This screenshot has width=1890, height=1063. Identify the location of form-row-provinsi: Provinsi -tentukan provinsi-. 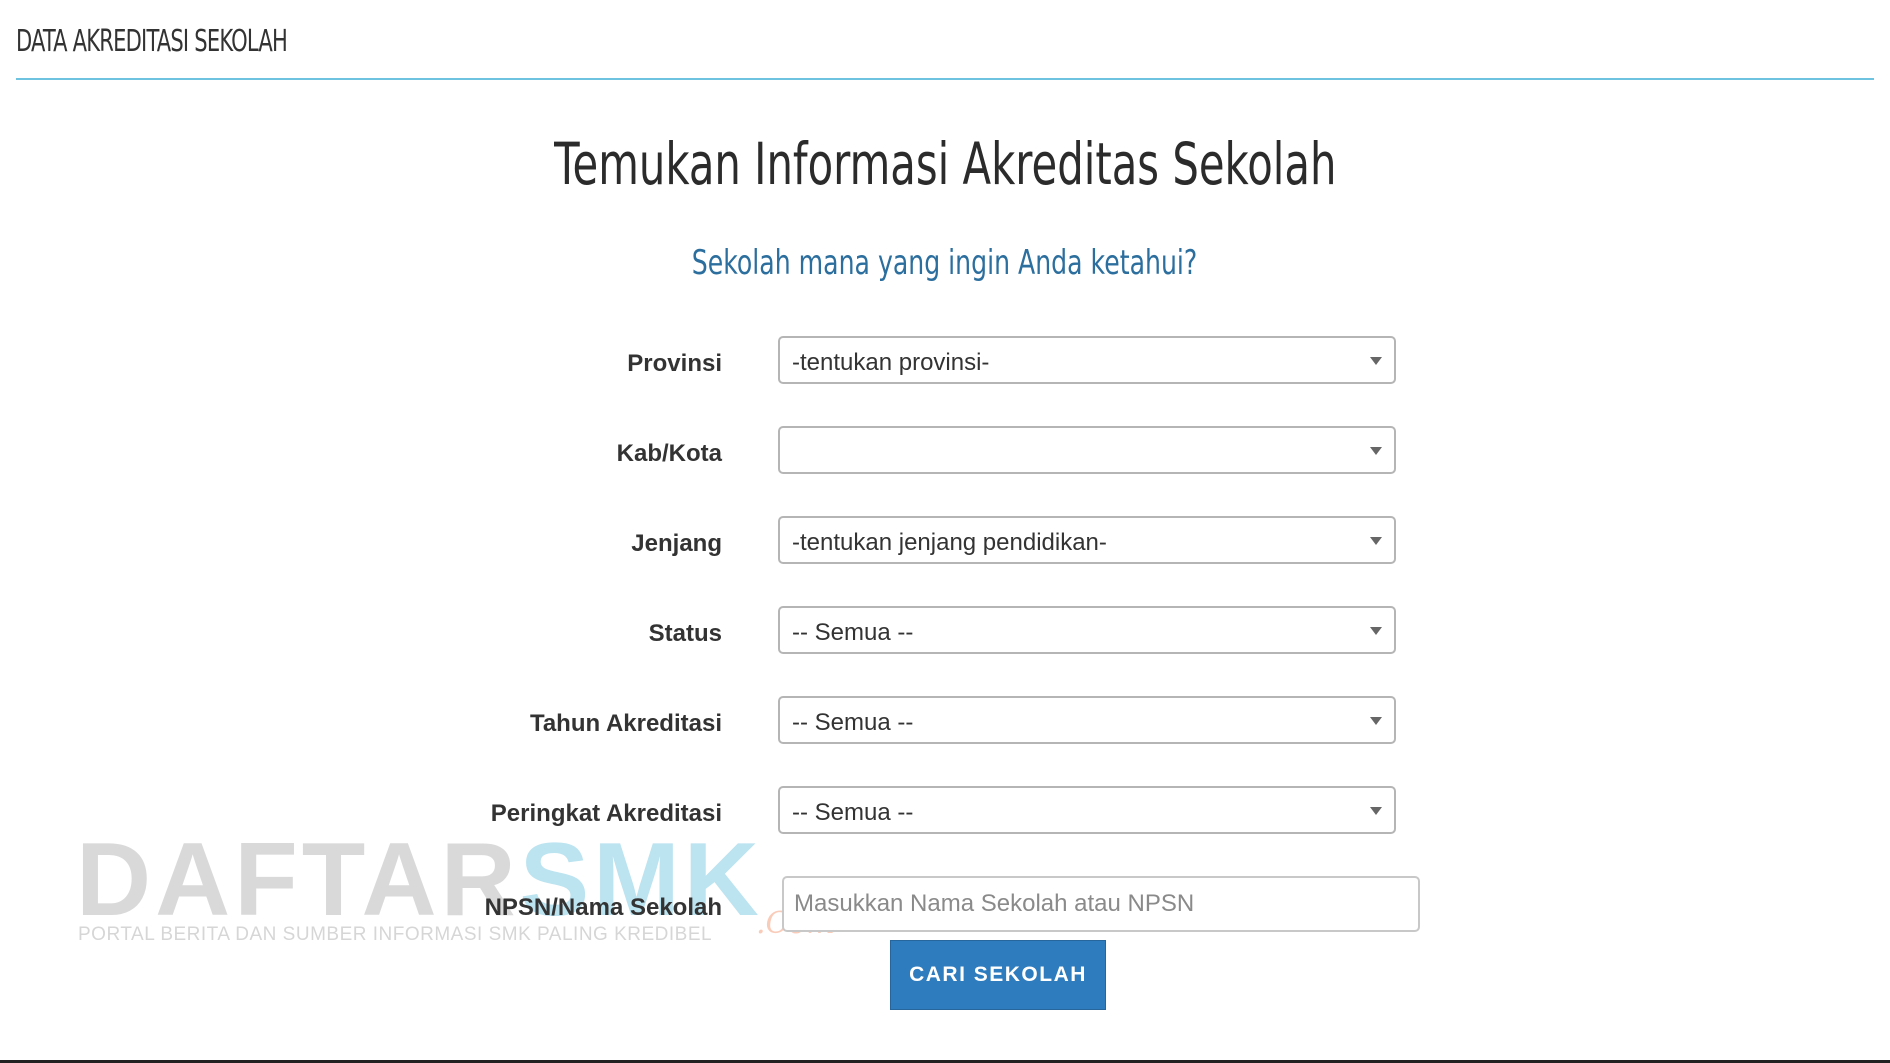
(945, 362).